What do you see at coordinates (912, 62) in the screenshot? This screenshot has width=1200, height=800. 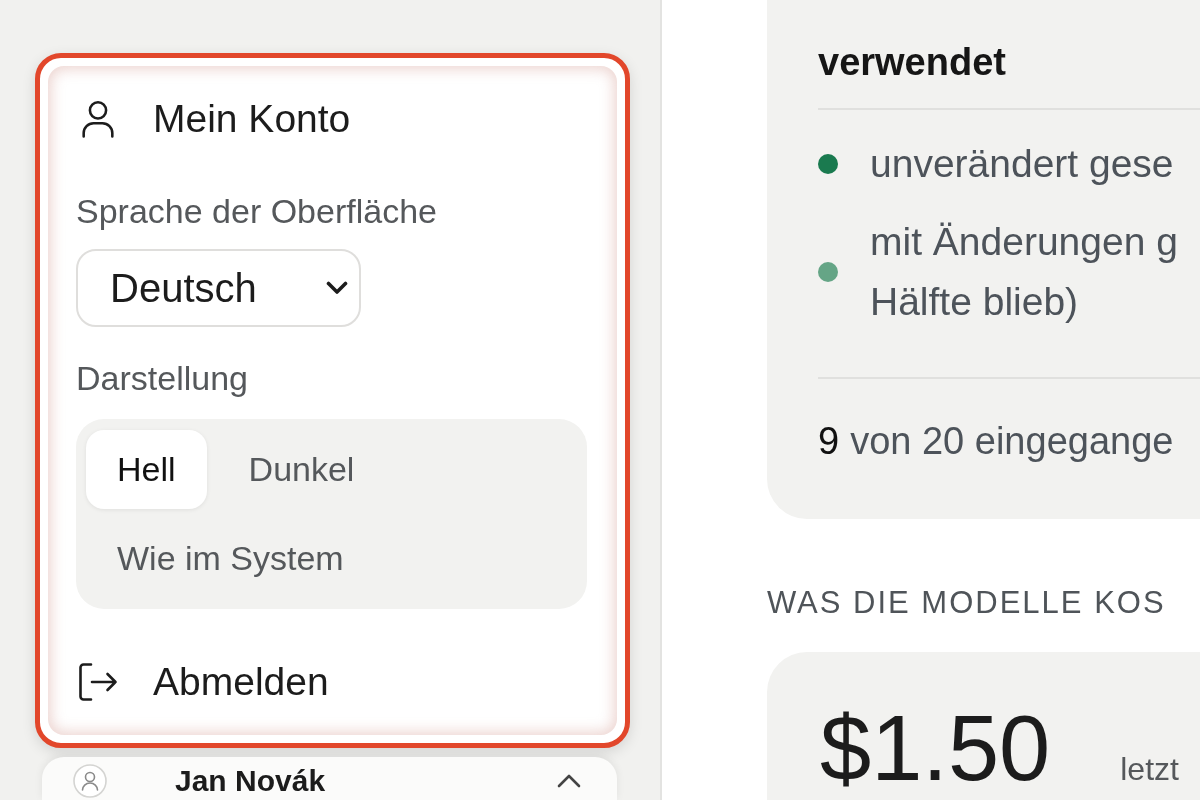 I see `card-heading: verwendet` at bounding box center [912, 62].